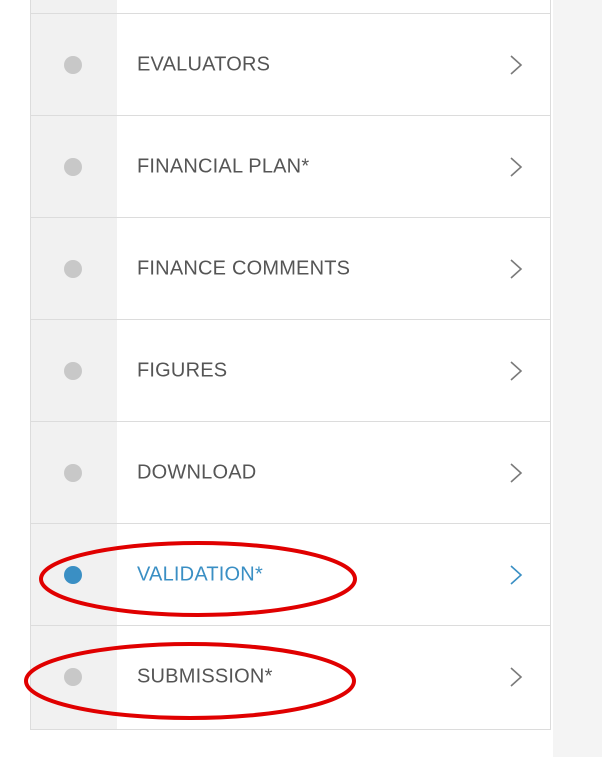 The image size is (602, 757). What do you see at coordinates (197, 472) in the screenshot?
I see `nav-item-label: DOWNLOAD` at bounding box center [197, 472].